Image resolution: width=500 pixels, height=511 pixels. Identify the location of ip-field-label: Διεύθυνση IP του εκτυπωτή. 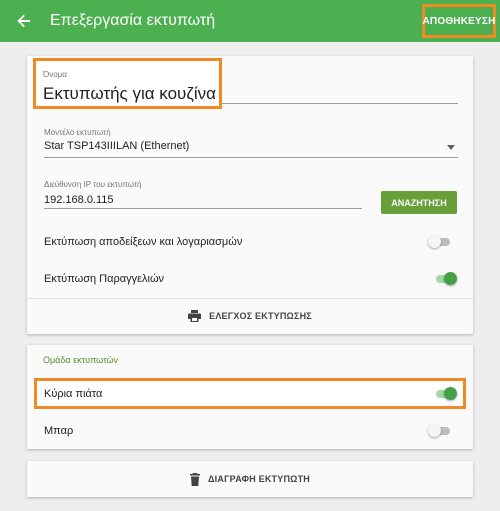
(93, 184).